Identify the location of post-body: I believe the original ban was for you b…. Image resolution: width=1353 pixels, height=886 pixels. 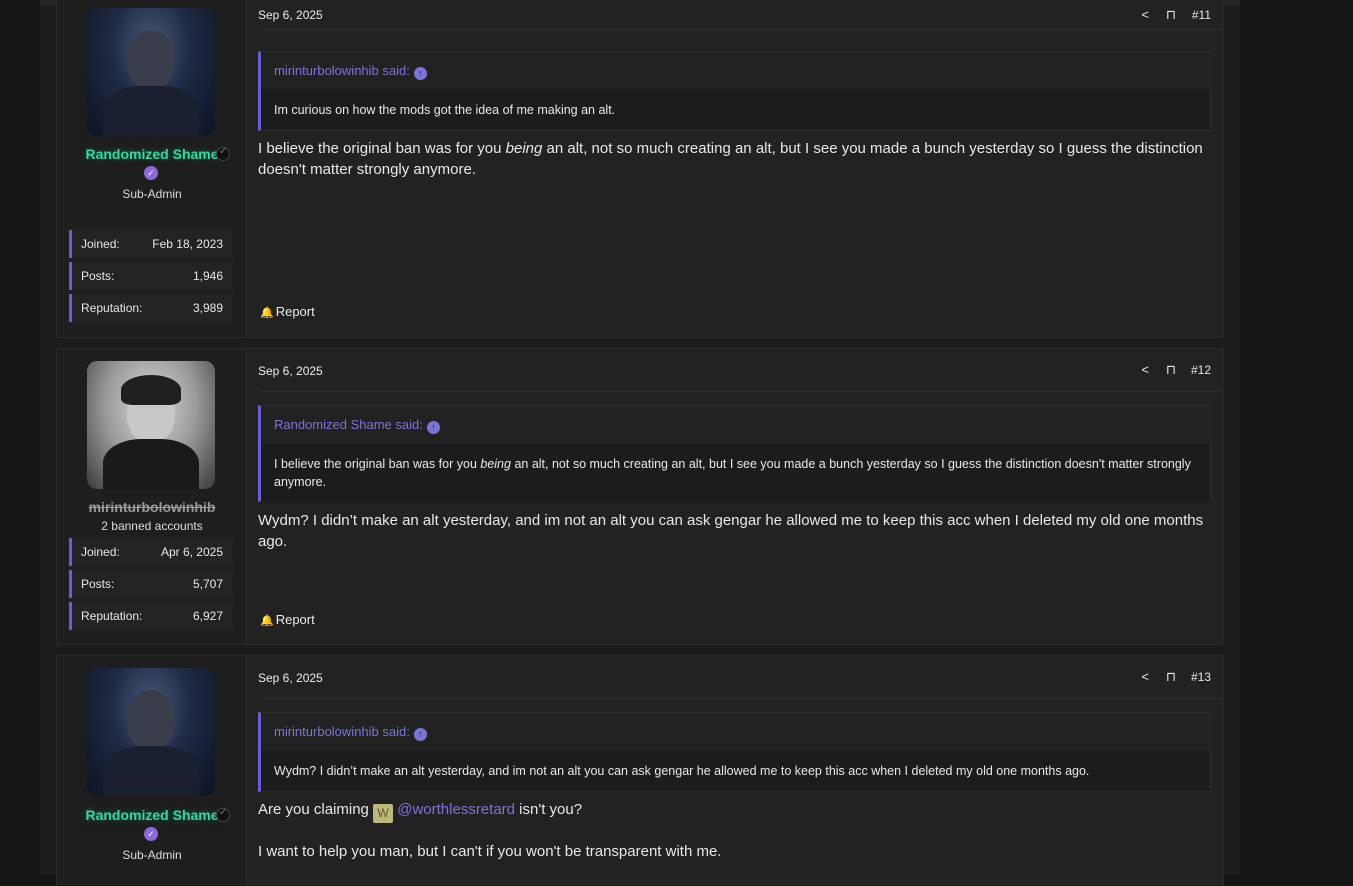
(730, 159).